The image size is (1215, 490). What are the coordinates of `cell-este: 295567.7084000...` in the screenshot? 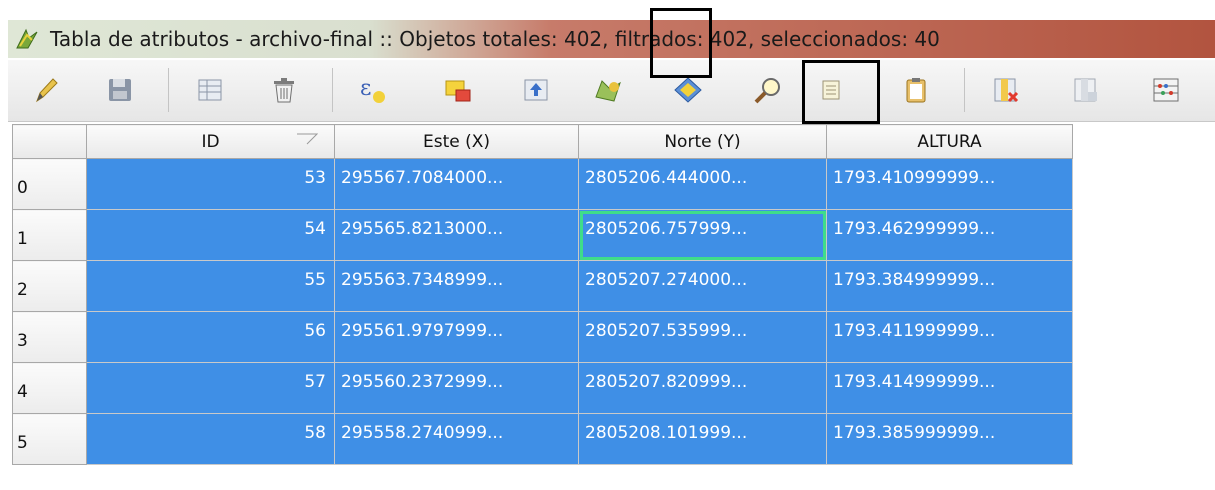 It's located at (456, 184).